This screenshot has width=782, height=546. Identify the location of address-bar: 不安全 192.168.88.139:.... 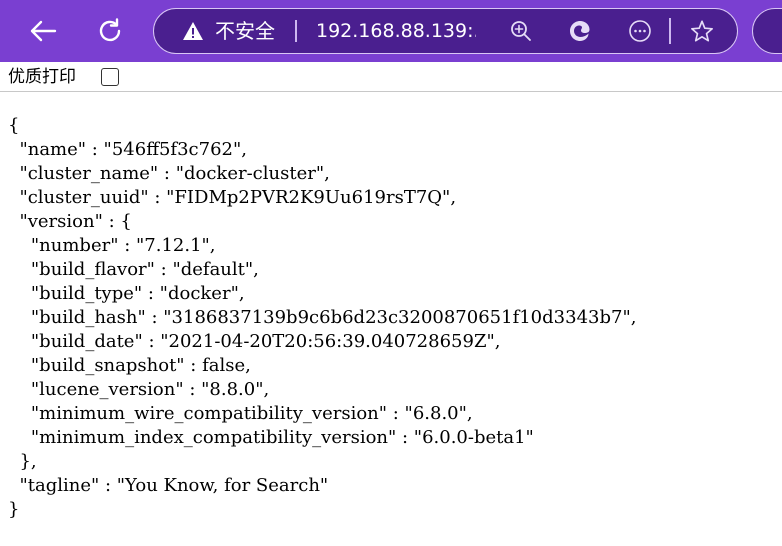
(445, 31).